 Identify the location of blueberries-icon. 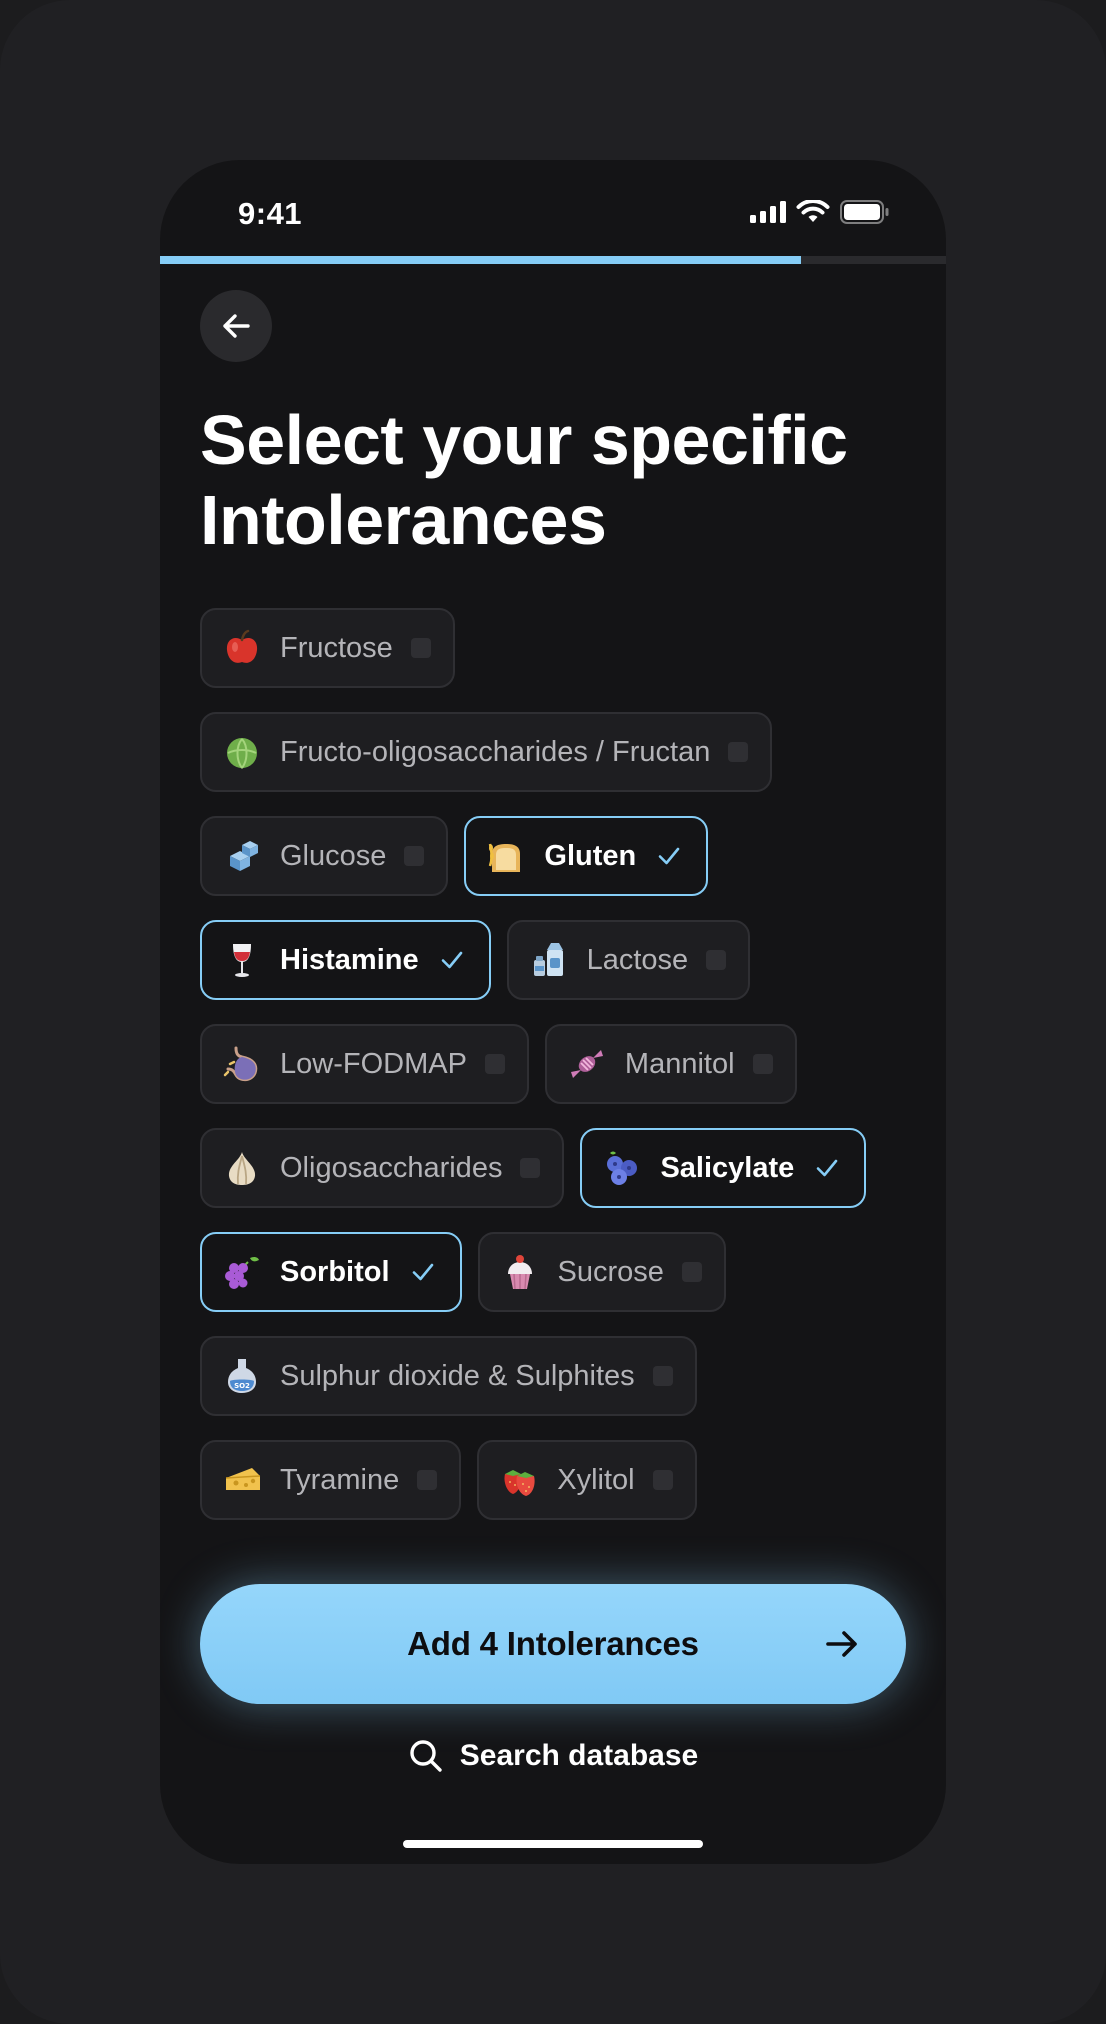
(622, 1168).